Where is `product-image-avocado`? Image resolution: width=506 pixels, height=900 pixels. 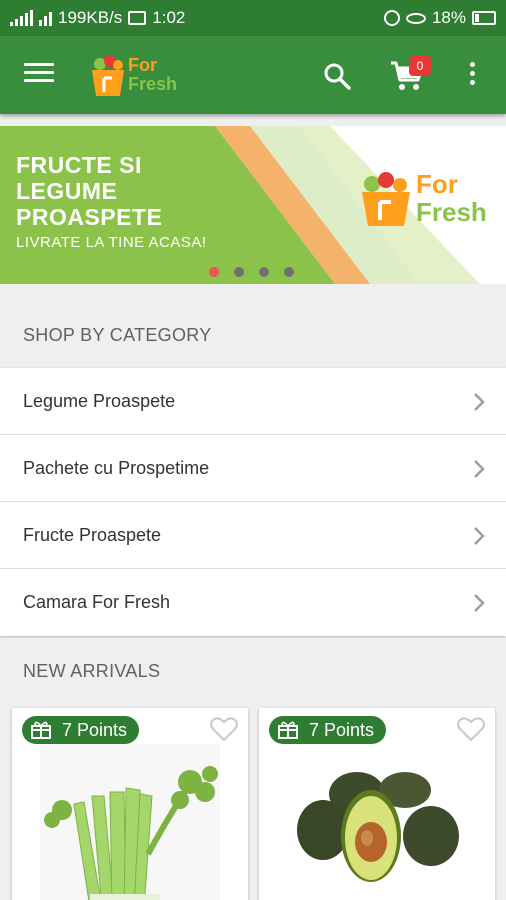 product-image-avocado is located at coordinates (377, 822).